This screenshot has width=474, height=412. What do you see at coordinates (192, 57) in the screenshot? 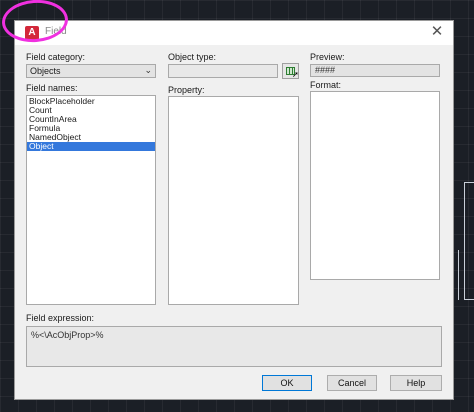
I see `object-type-label: Object type:` at bounding box center [192, 57].